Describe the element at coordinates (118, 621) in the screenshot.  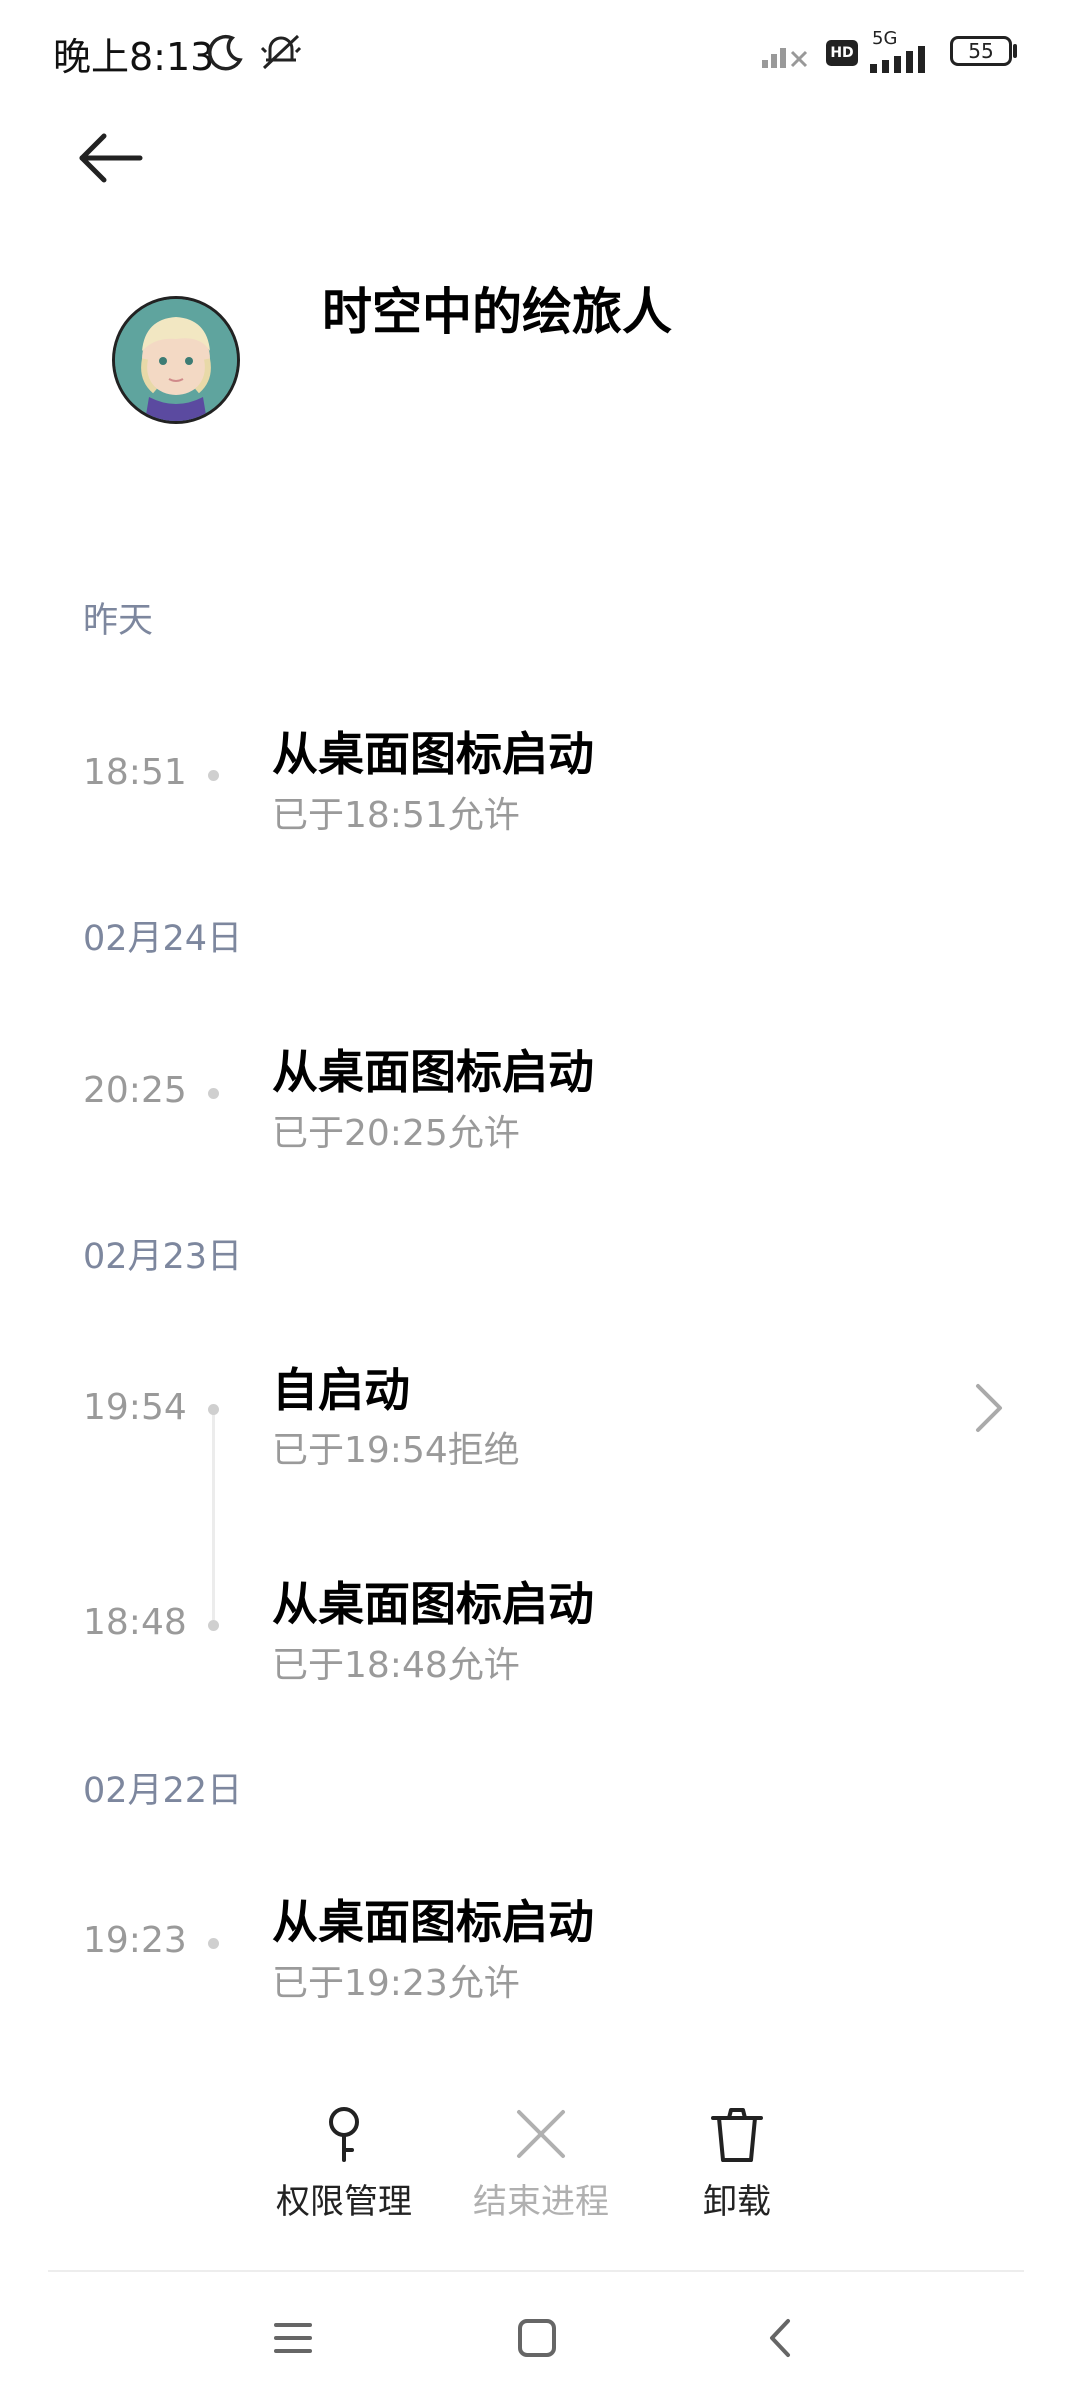
I see `date-header-yesterday: 昨天` at that location.